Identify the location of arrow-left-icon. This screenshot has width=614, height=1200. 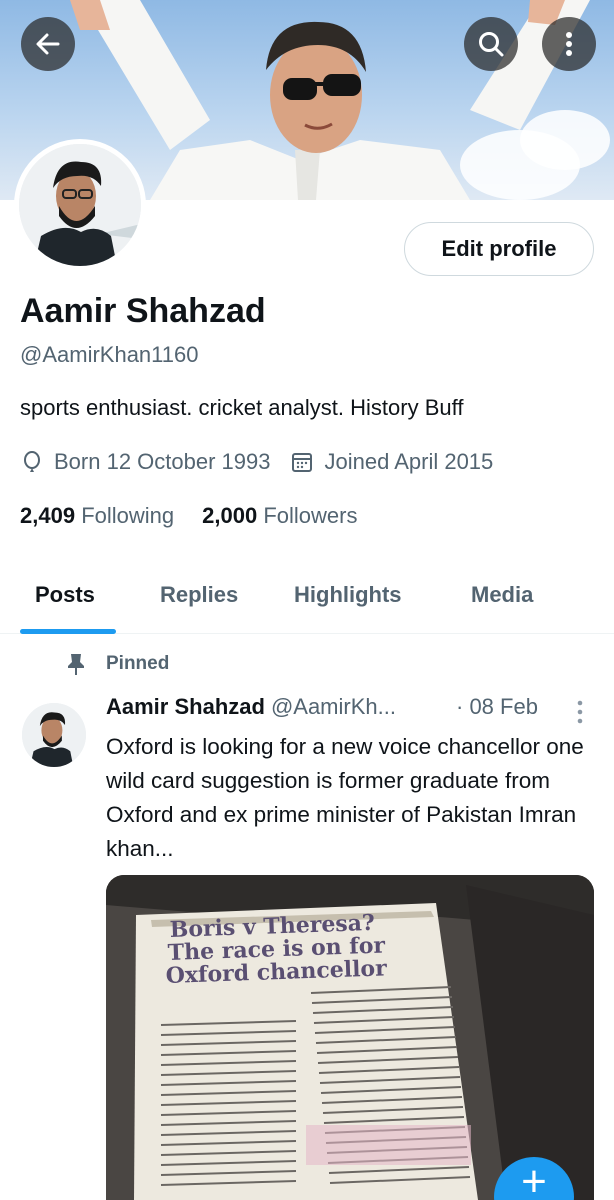
(48, 44).